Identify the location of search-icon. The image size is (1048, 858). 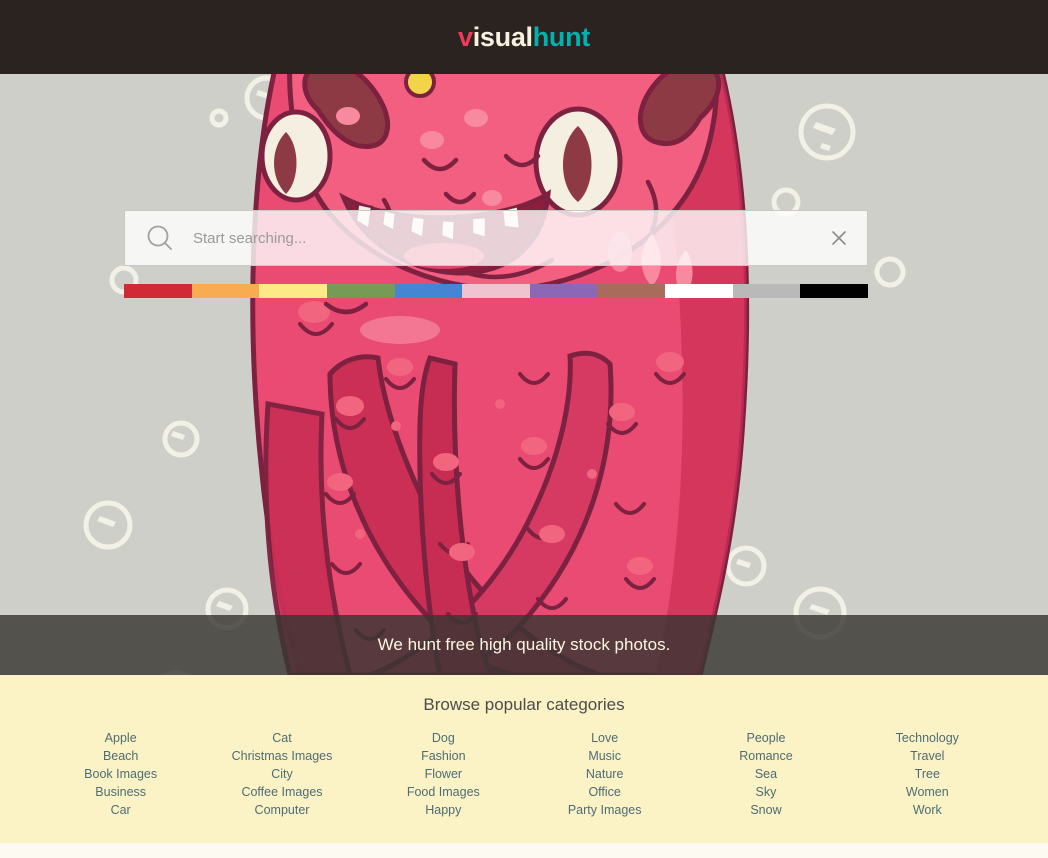
(159, 237).